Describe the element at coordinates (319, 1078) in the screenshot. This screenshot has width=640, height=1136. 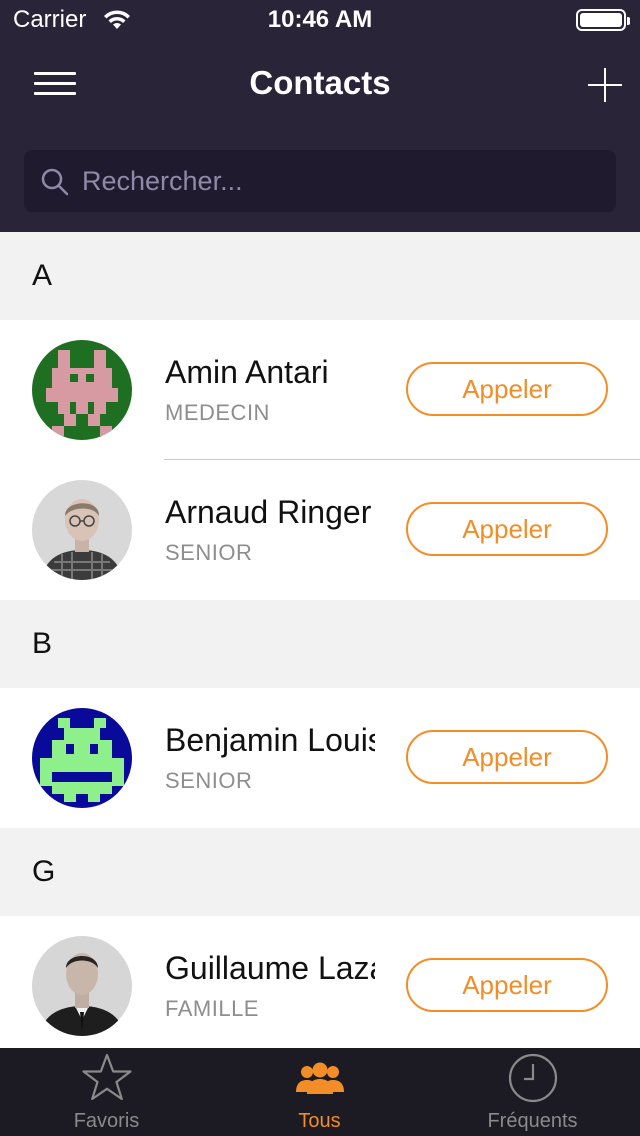
I see `group-icon` at that location.